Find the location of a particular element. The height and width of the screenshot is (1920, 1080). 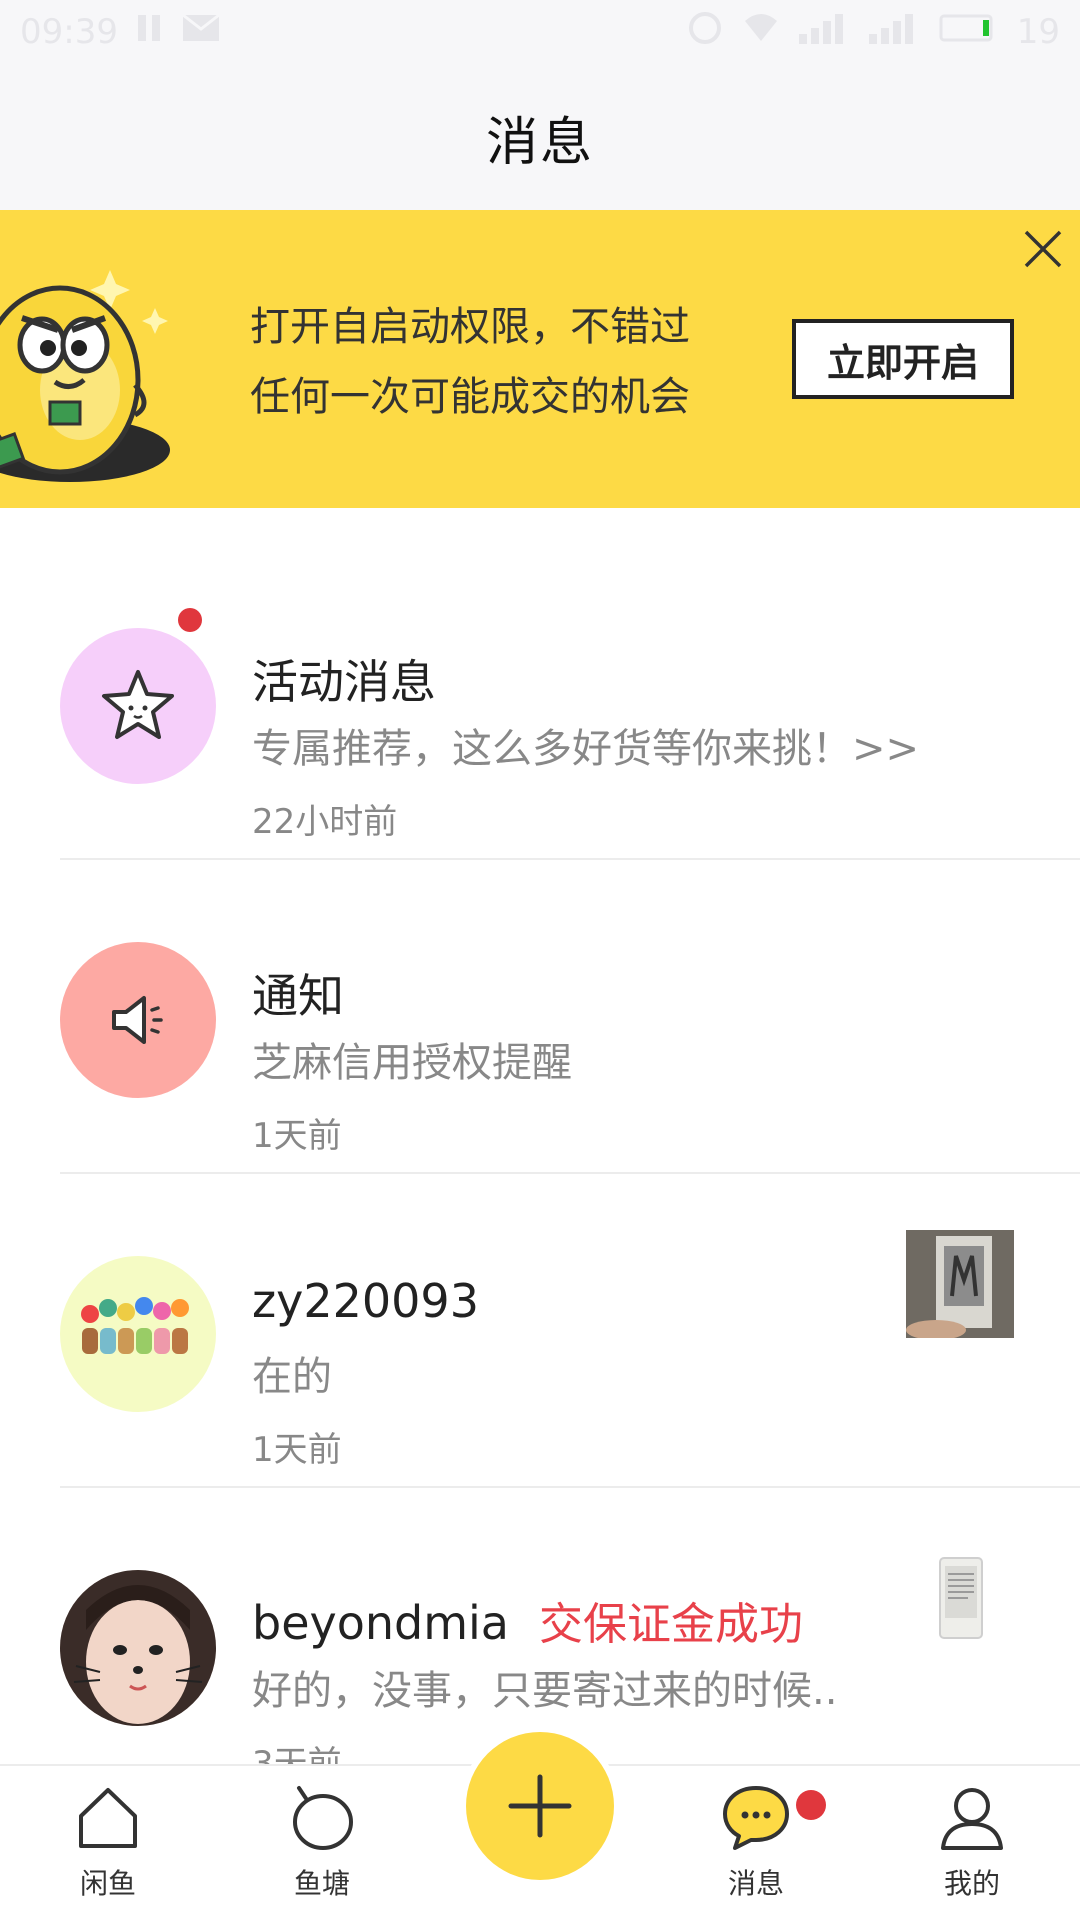

pond-icon is located at coordinates (323, 1818).